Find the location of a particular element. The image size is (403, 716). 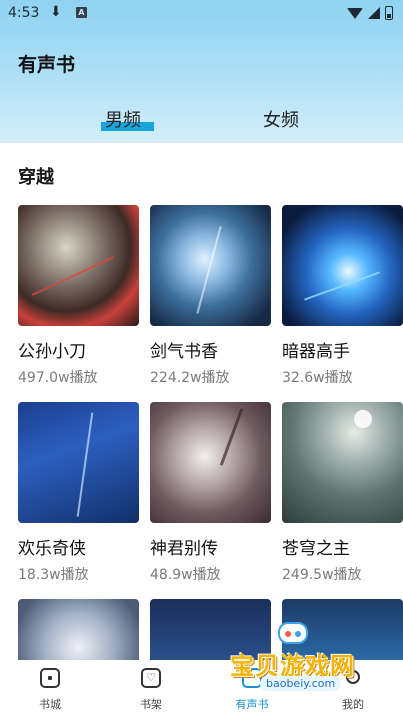

battery-icon is located at coordinates (389, 13).